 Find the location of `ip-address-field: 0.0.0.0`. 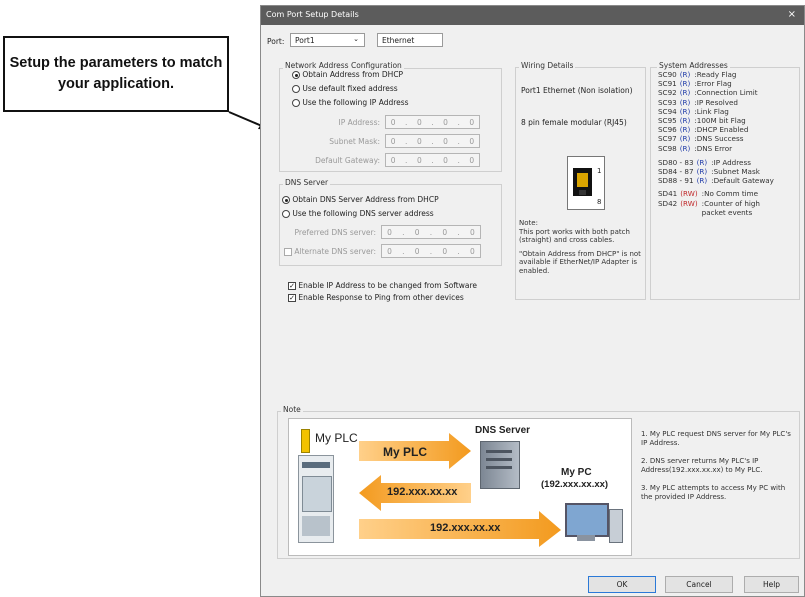

ip-address-field: 0.0.0.0 is located at coordinates (432, 122).